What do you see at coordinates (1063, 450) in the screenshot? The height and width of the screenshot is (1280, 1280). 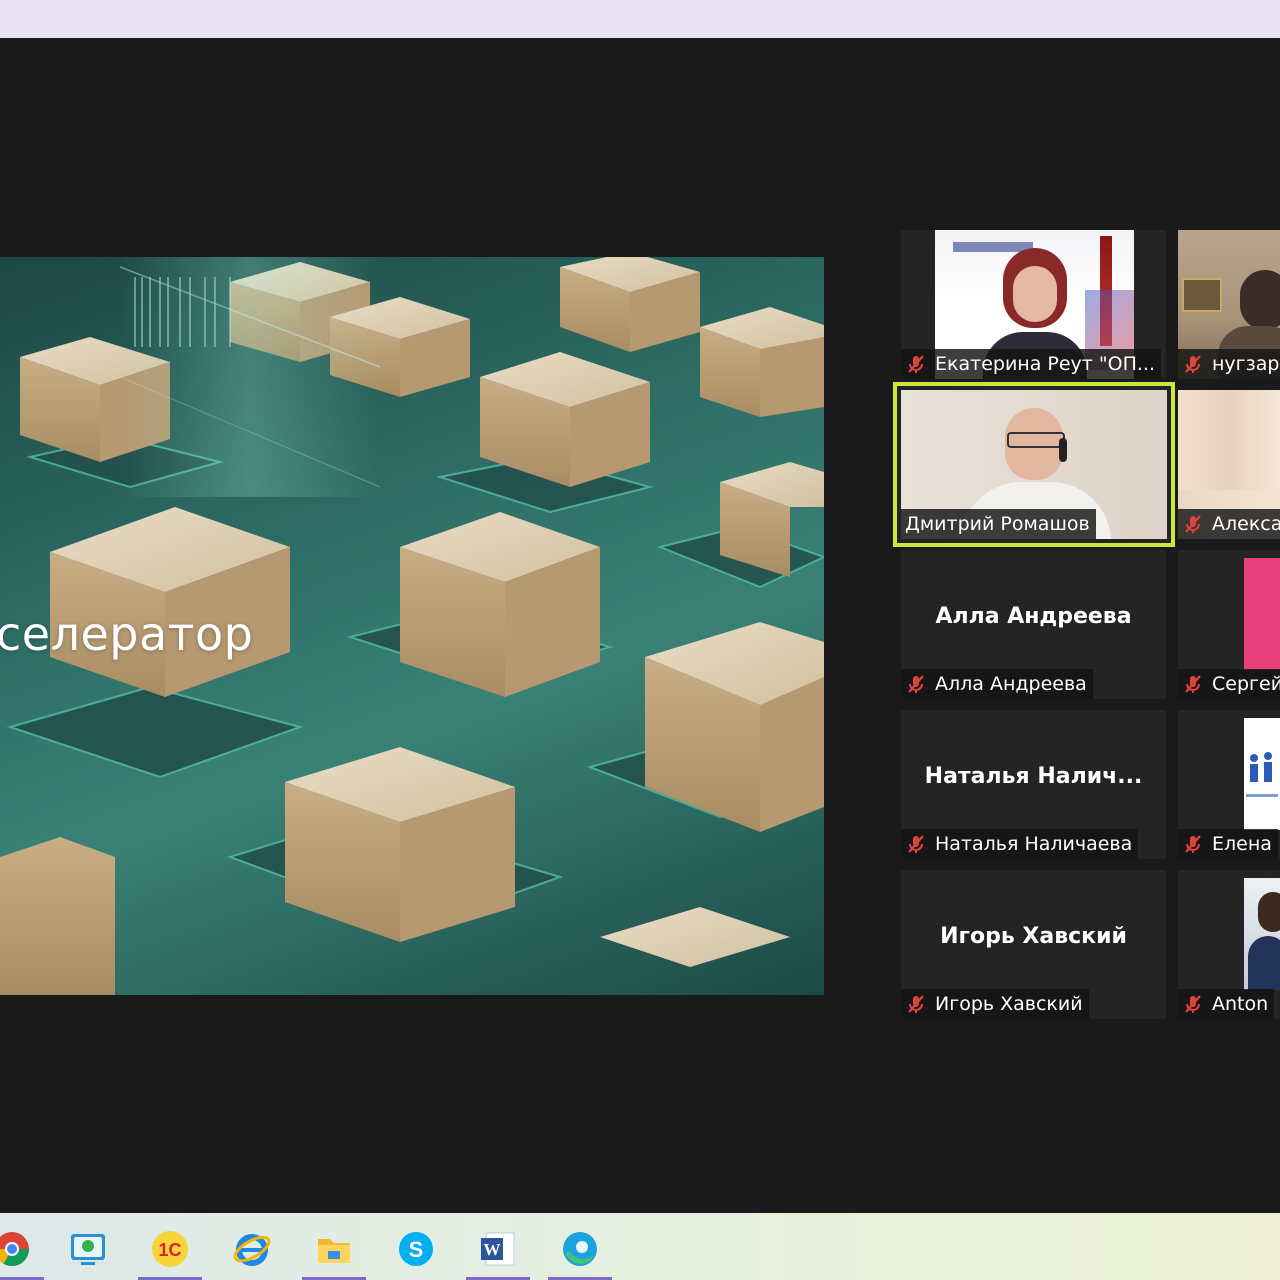 I see `headset` at bounding box center [1063, 450].